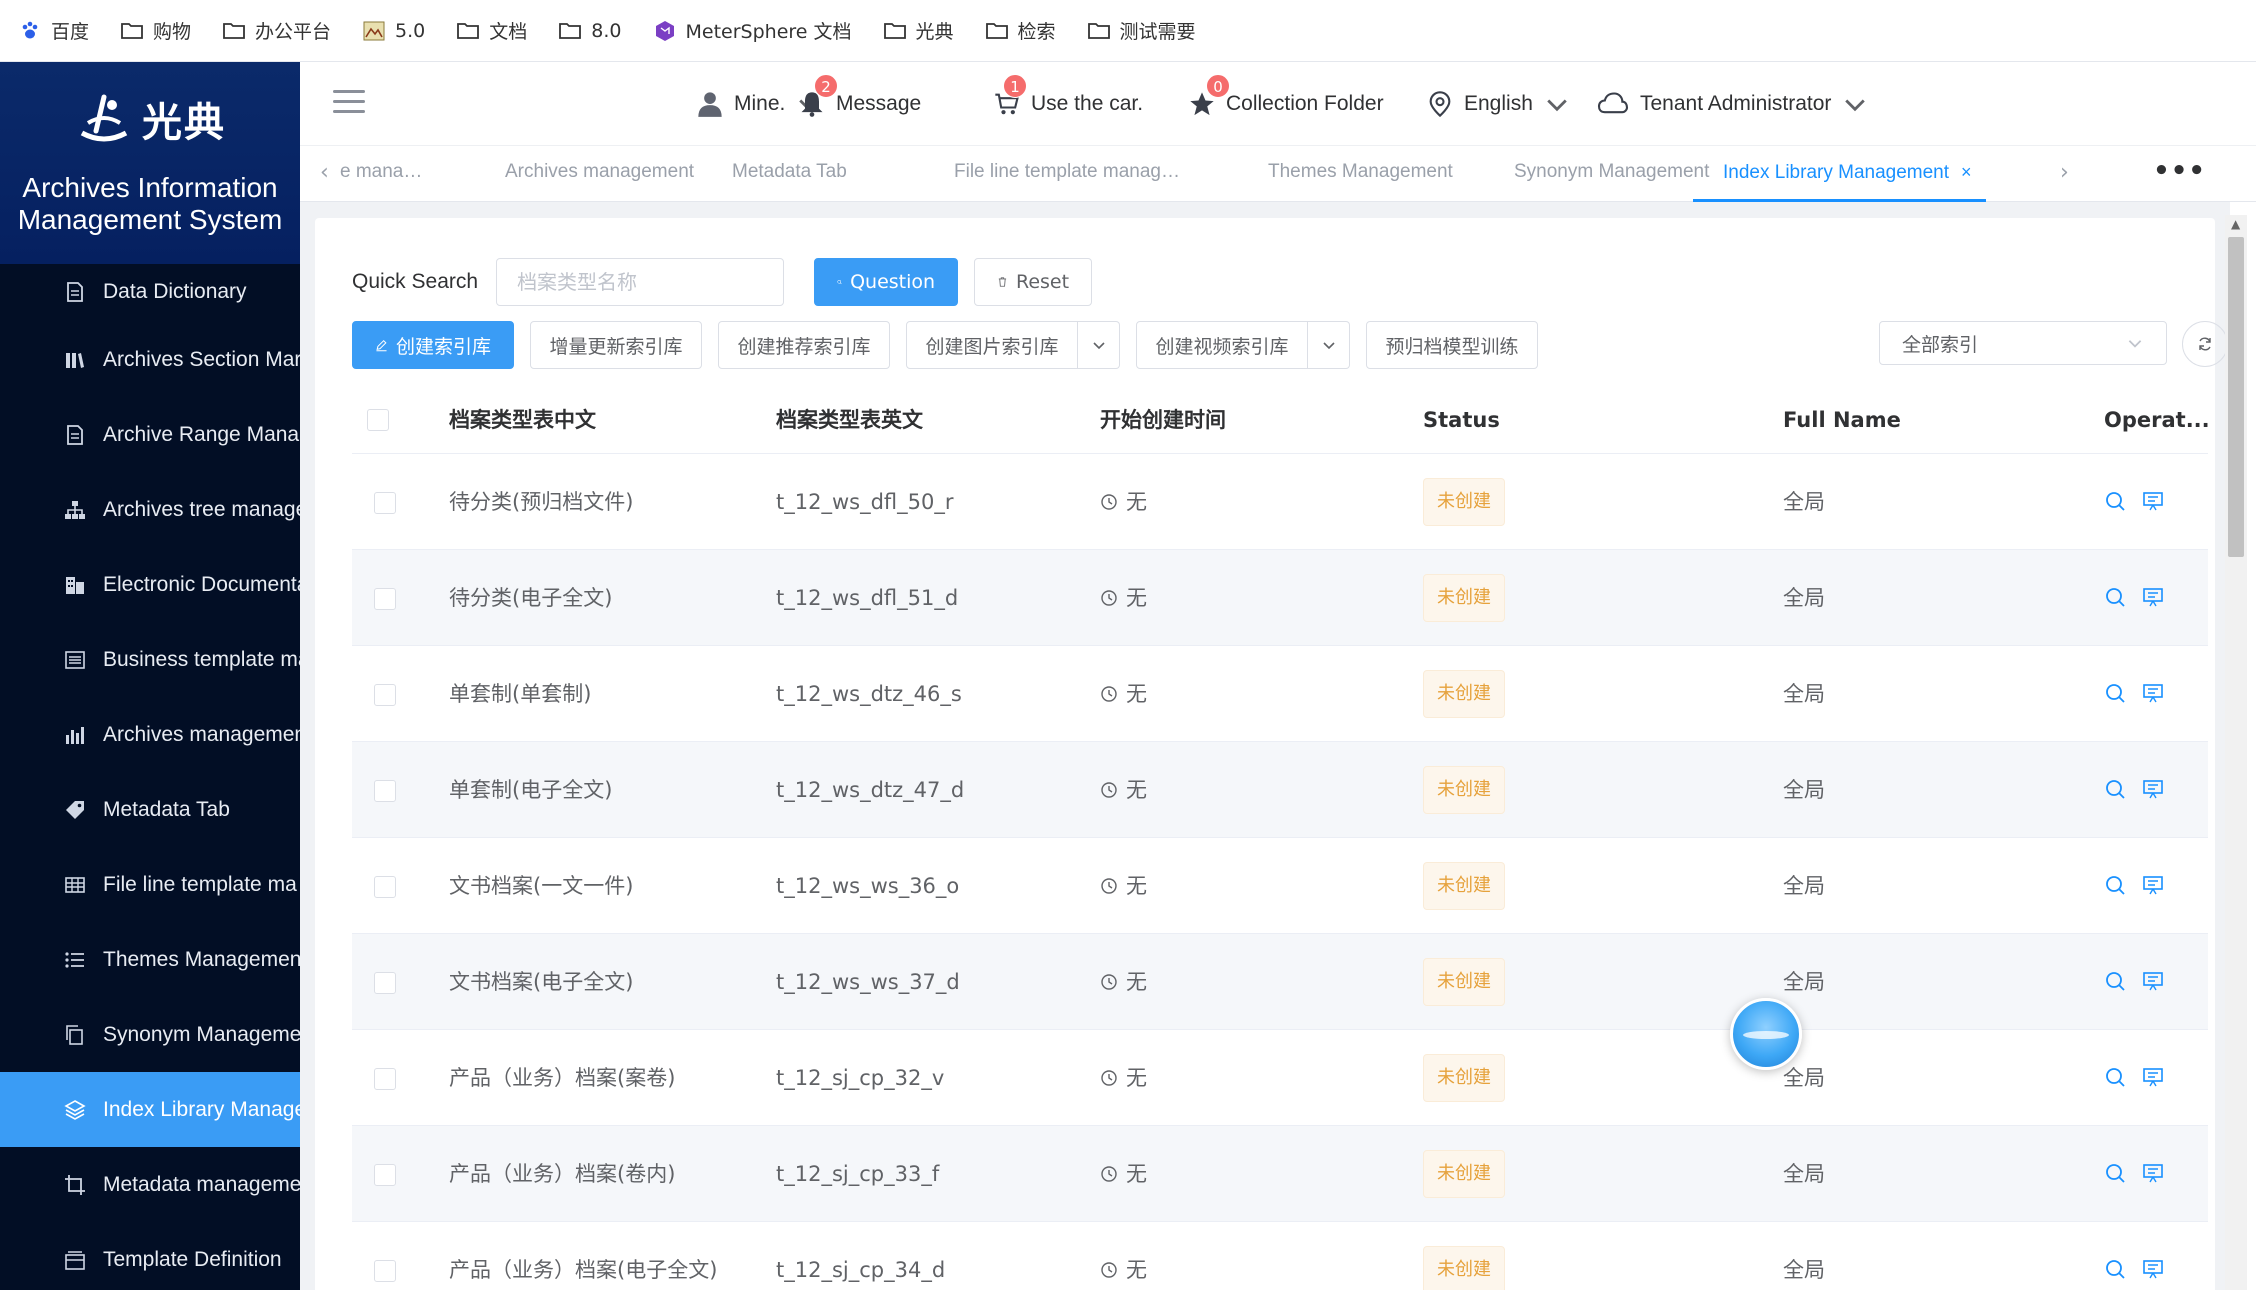 This screenshot has height=1290, width=2256. I want to click on page-scrollbar: ▲, so click(2236, 752).